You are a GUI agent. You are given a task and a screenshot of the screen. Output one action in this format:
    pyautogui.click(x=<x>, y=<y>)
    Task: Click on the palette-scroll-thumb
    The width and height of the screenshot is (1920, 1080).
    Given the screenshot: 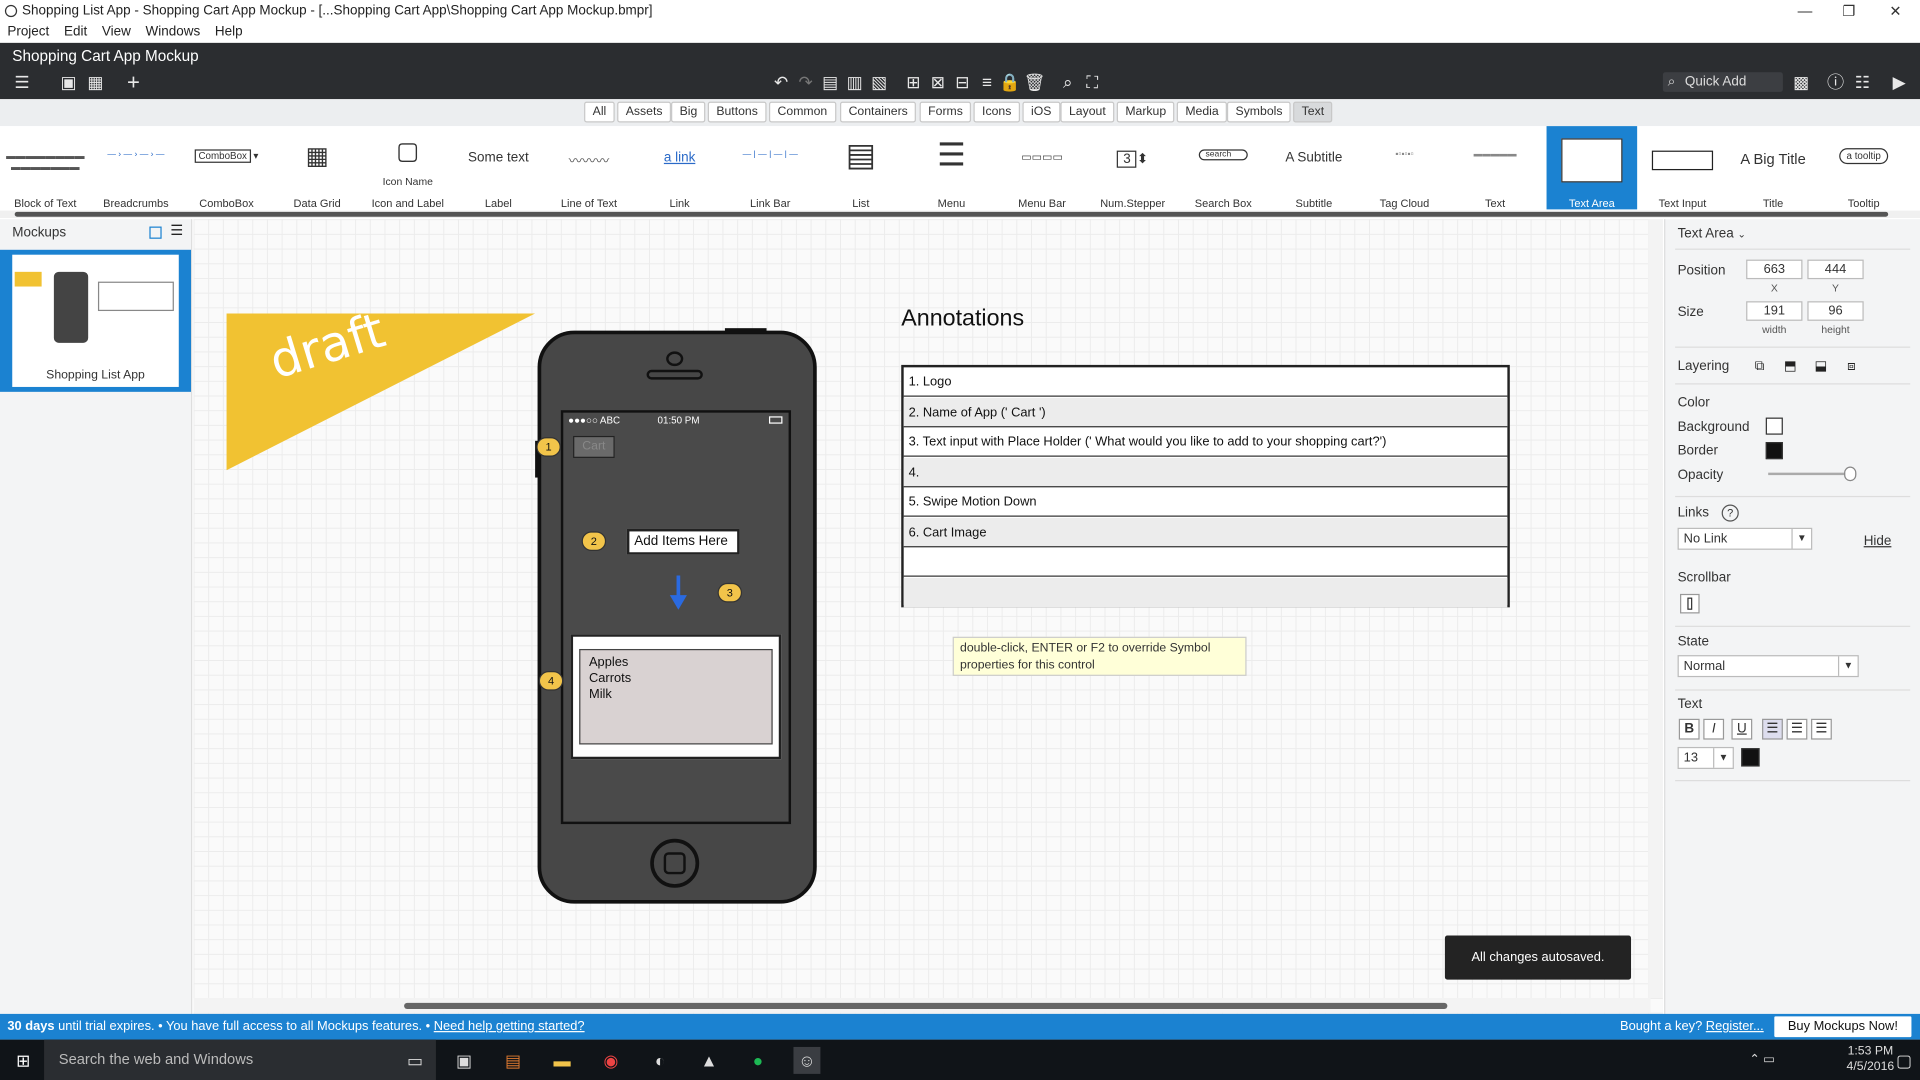 What is the action you would take?
    pyautogui.click(x=951, y=214)
    